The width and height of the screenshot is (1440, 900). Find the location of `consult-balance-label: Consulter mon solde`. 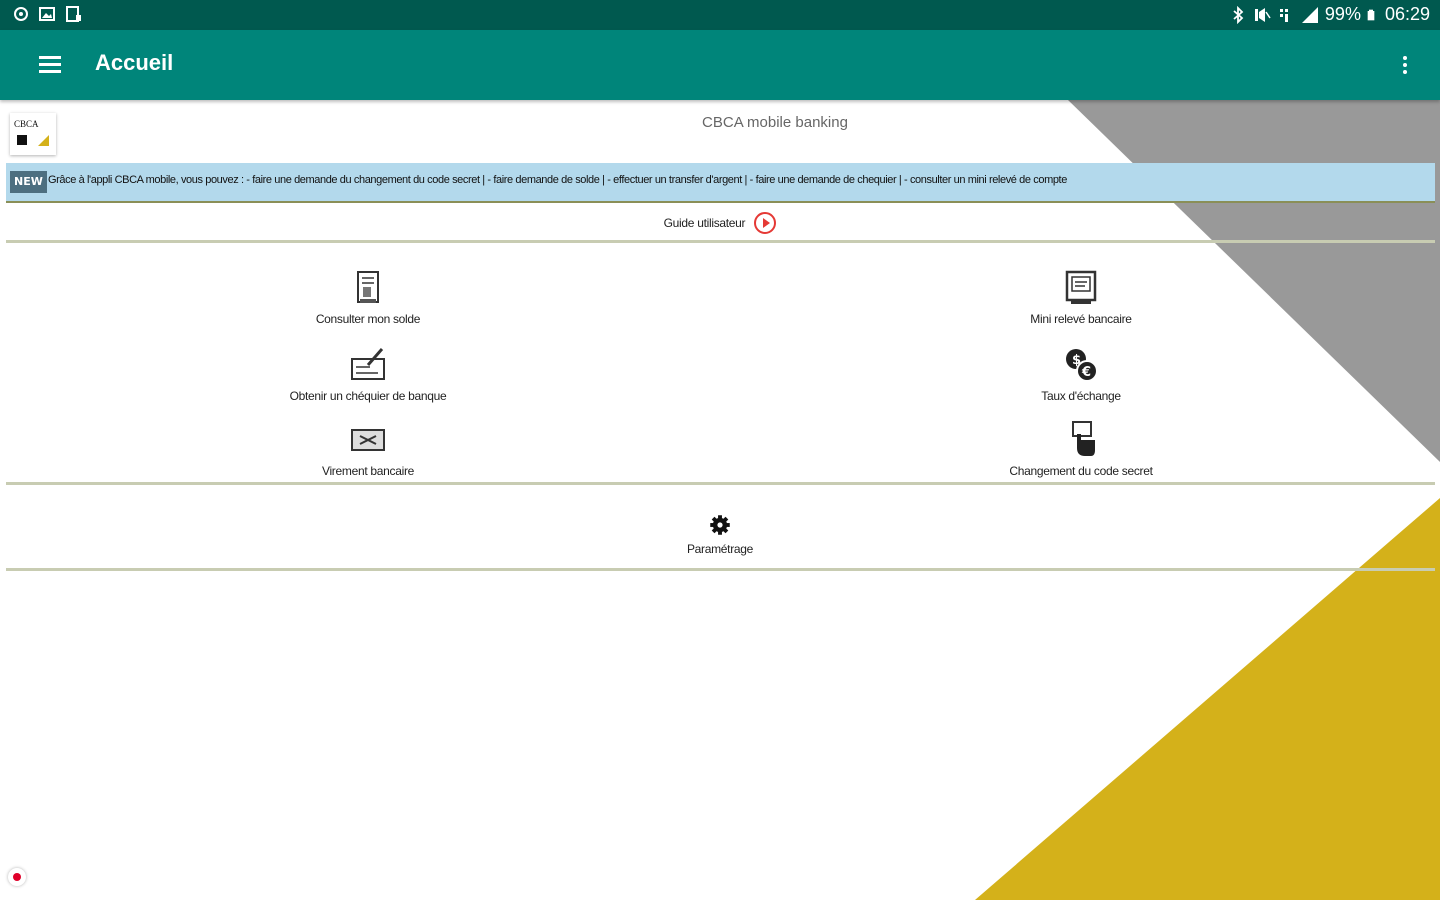

consult-balance-label: Consulter mon solde is located at coordinates (368, 319).